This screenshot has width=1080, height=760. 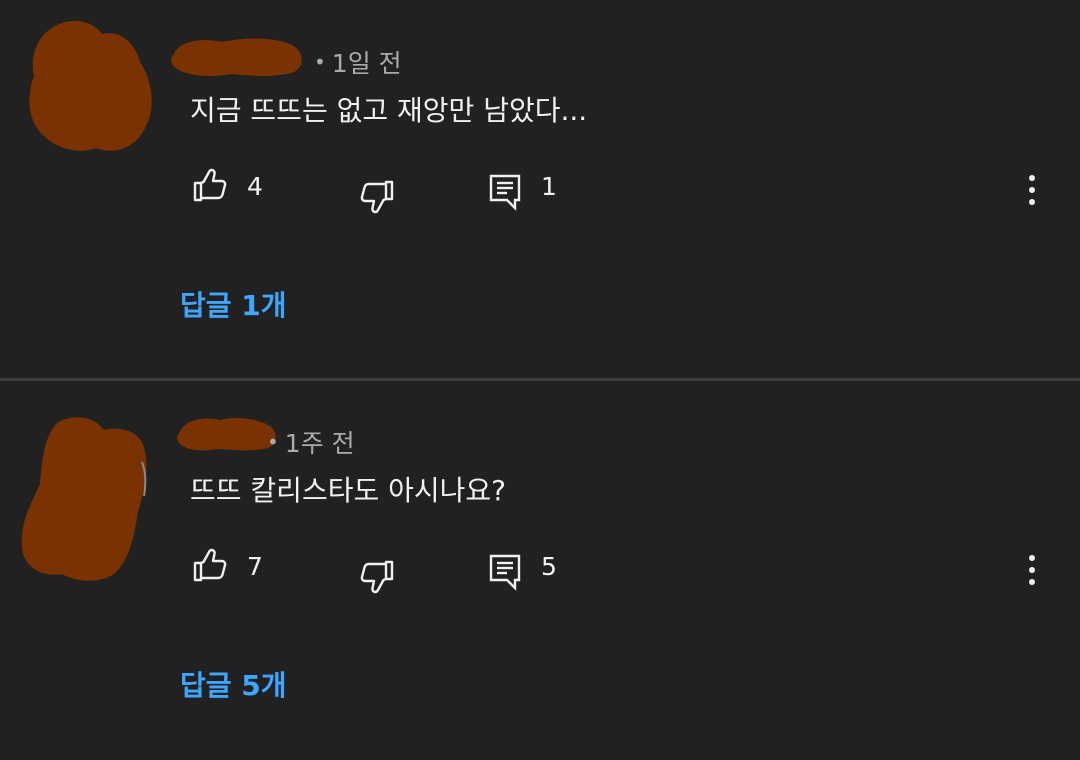 I want to click on comment-text: 뜨뜨 칼리스타도 아시나요?, so click(x=348, y=490).